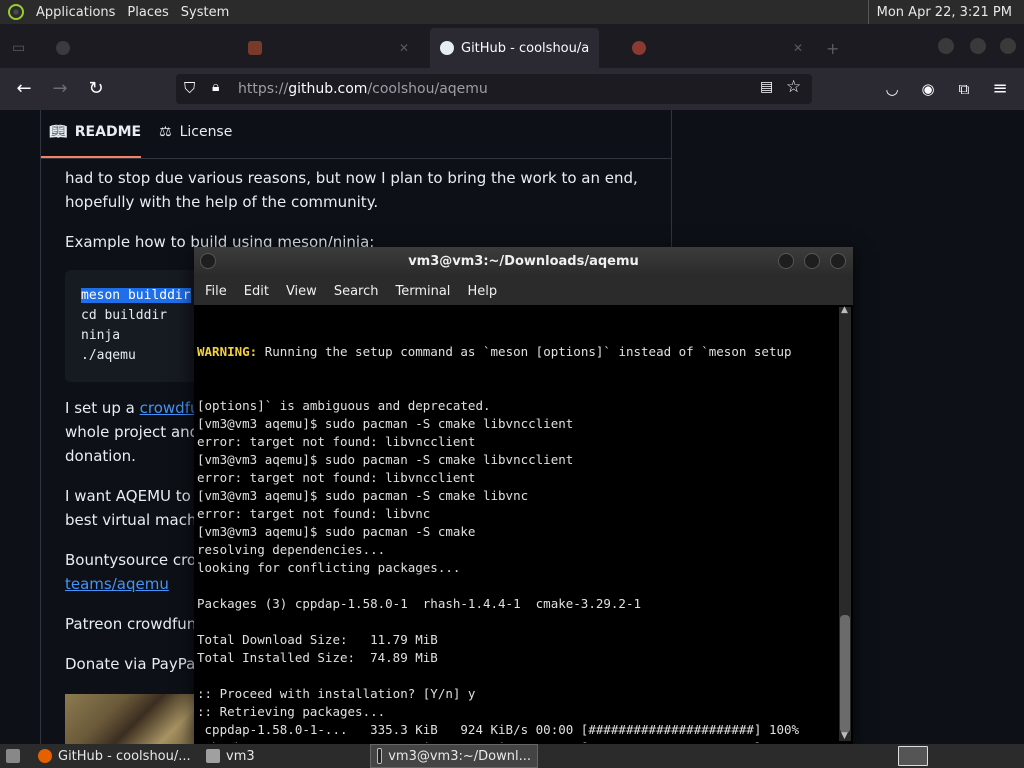  Describe the element at coordinates (525, 48) in the screenshot. I see `tab-title: GitHub - coolshou/aqemu` at that location.